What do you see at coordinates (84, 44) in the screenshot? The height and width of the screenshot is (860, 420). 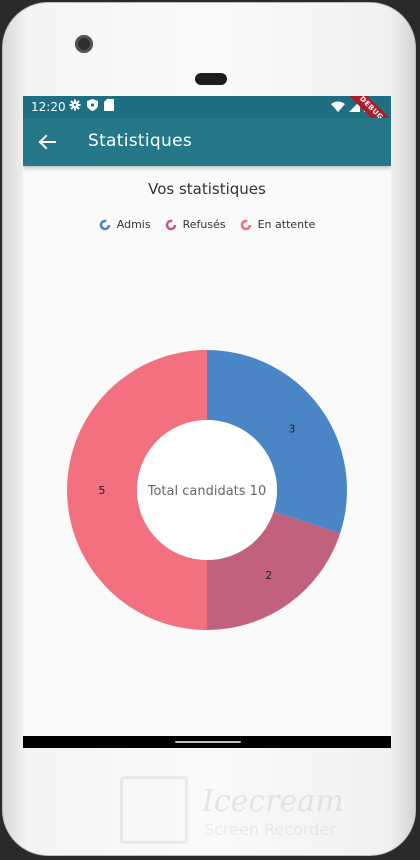 I see `front-camera` at bounding box center [84, 44].